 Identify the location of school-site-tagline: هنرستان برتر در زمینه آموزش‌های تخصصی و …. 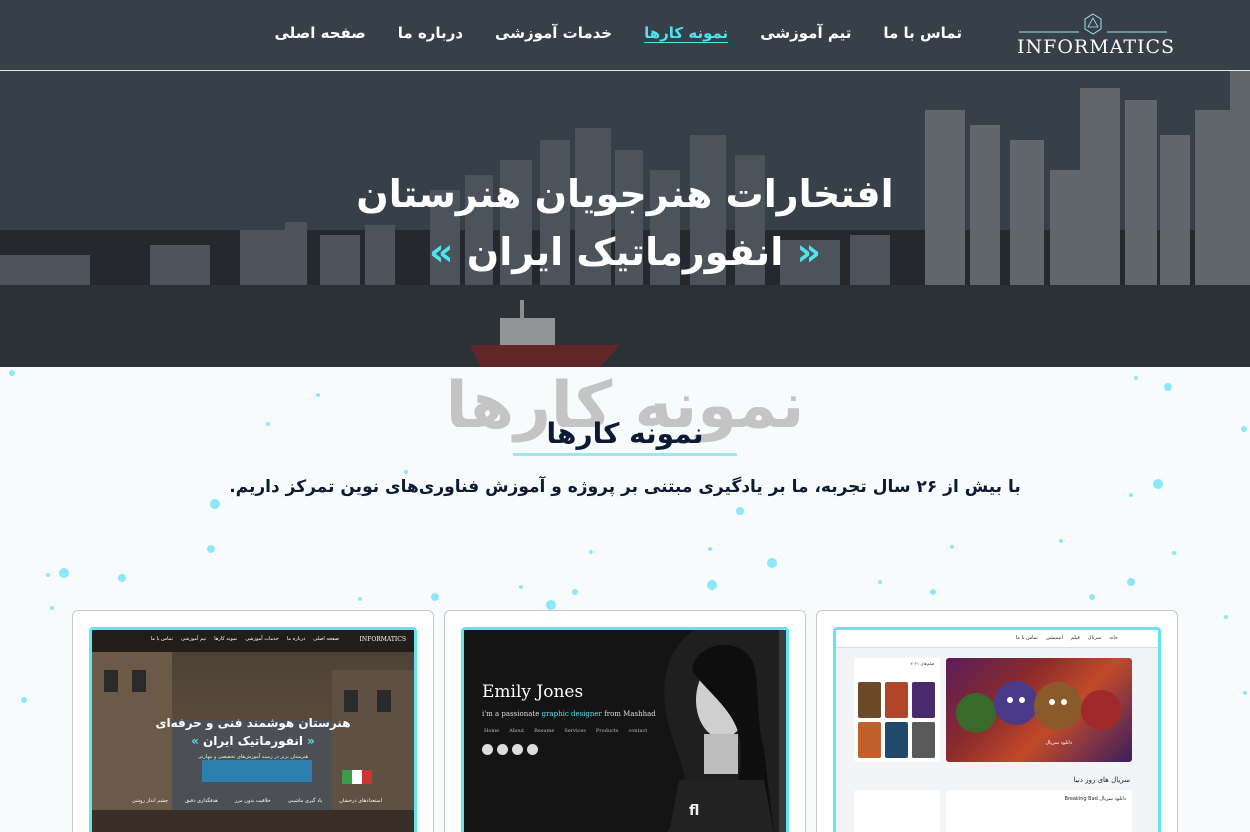
(253, 757).